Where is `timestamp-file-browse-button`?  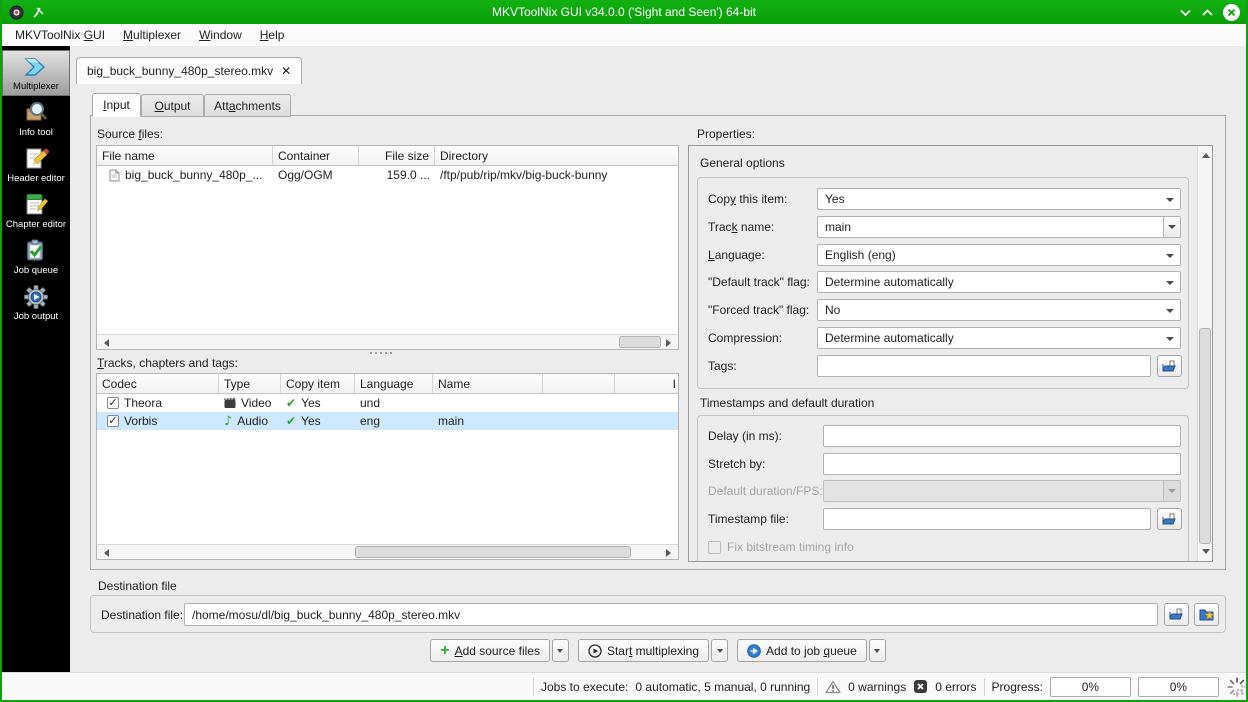 timestamp-file-browse-button is located at coordinates (1169, 519).